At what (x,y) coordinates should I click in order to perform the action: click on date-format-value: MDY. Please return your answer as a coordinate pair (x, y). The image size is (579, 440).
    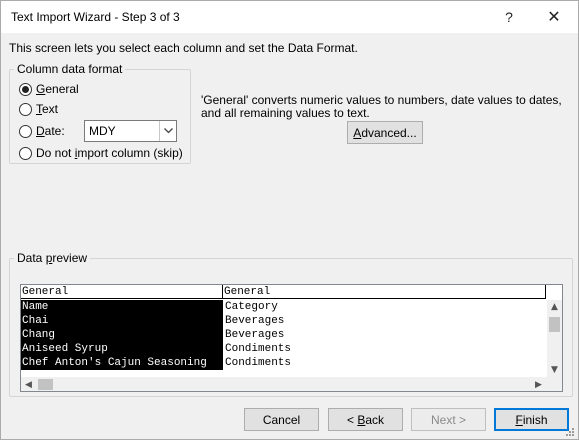
    Looking at the image, I should click on (102, 131).